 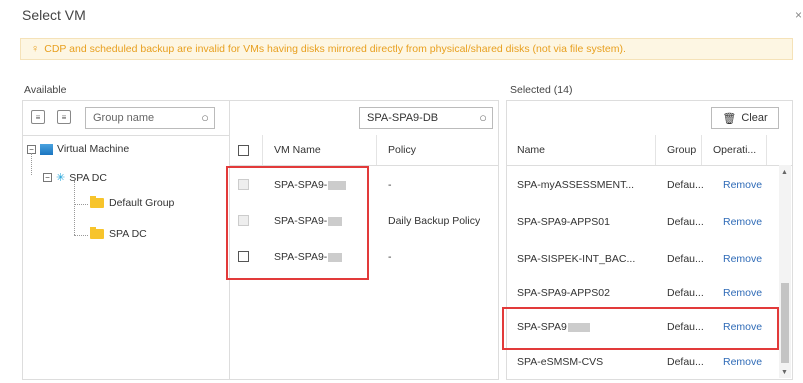 What do you see at coordinates (150, 118) in the screenshot?
I see `group-search-input: Group name ○` at bounding box center [150, 118].